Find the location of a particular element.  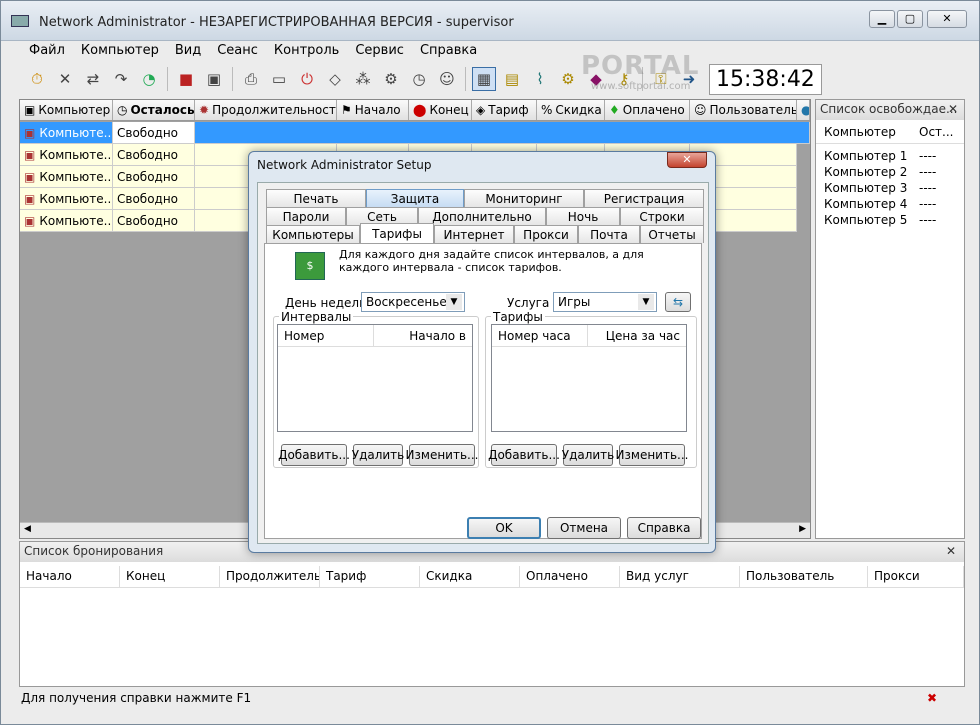

window-icon: ▭ is located at coordinates (279, 79).